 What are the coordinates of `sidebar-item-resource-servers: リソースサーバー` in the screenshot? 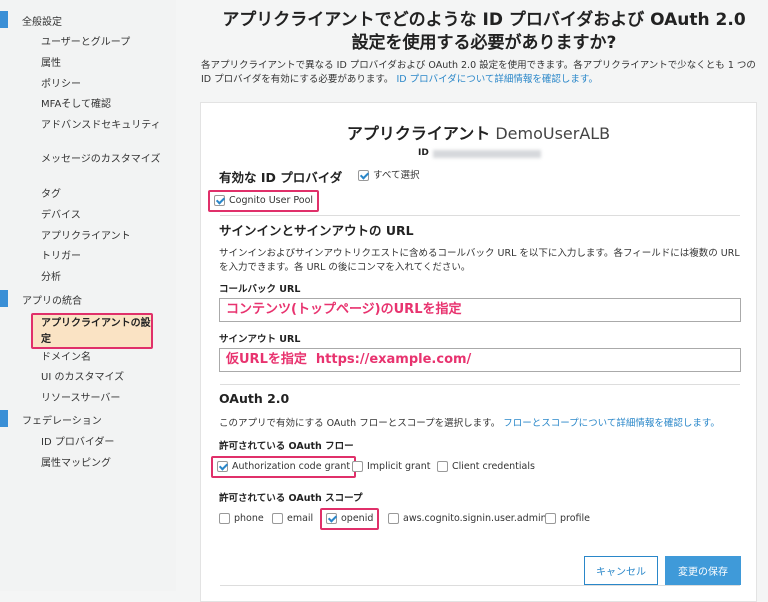 It's located at (101, 399).